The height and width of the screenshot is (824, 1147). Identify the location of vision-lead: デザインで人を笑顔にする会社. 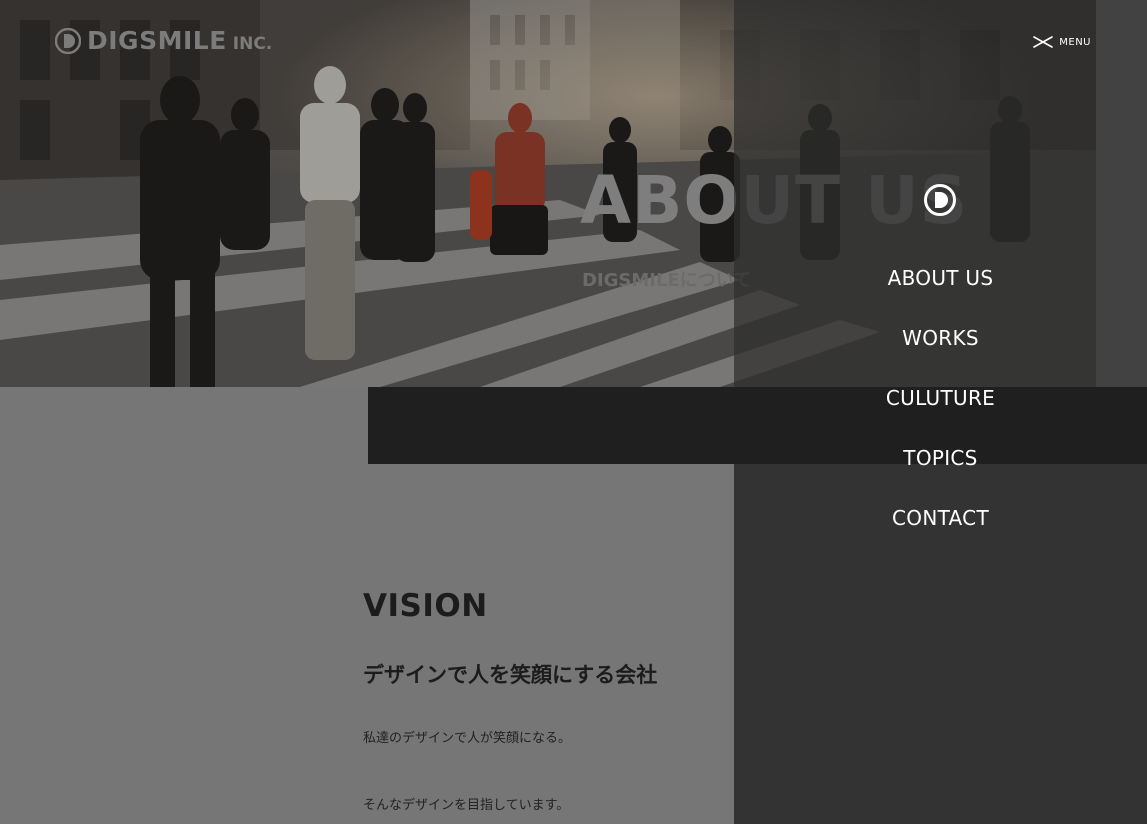
(510, 675).